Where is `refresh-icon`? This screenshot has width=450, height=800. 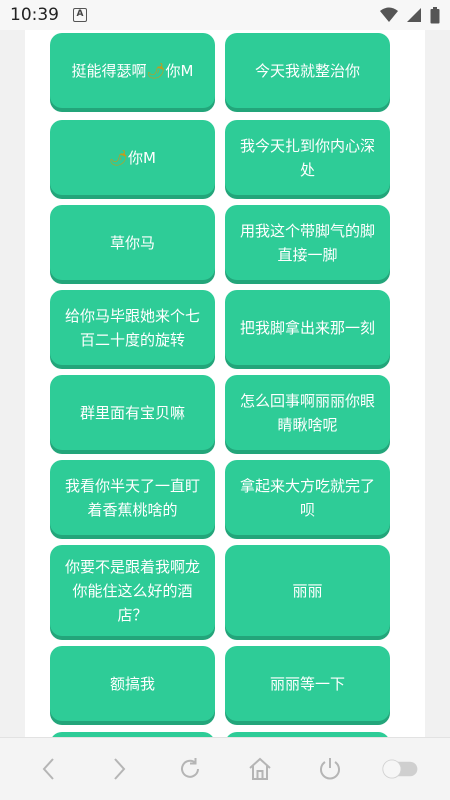 refresh-icon is located at coordinates (190, 769).